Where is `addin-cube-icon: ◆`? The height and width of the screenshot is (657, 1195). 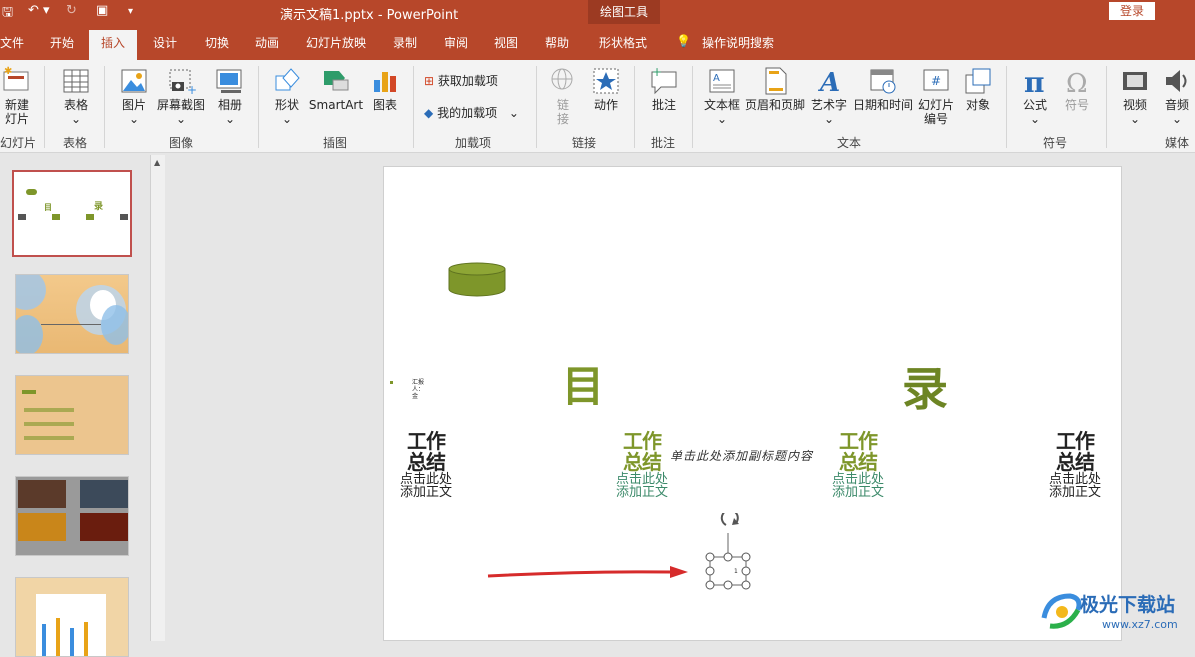 addin-cube-icon: ◆ is located at coordinates (429, 113).